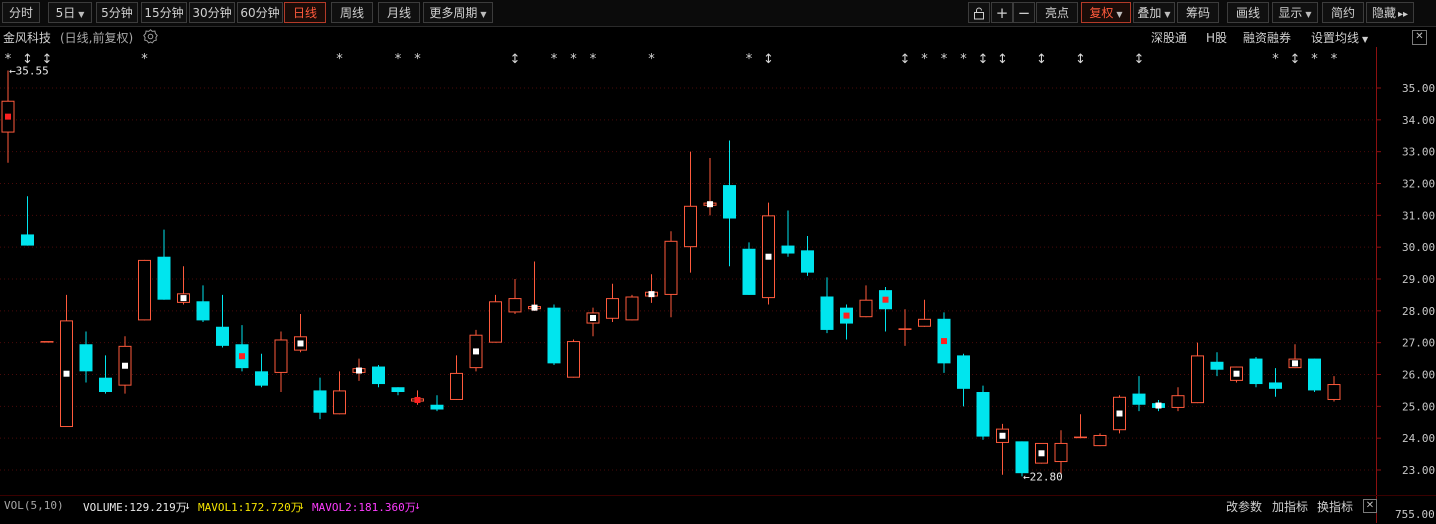 The width and height of the screenshot is (1436, 524). What do you see at coordinates (1418, 343) in the screenshot?
I see `price-tick-label: 27.00` at bounding box center [1418, 343].